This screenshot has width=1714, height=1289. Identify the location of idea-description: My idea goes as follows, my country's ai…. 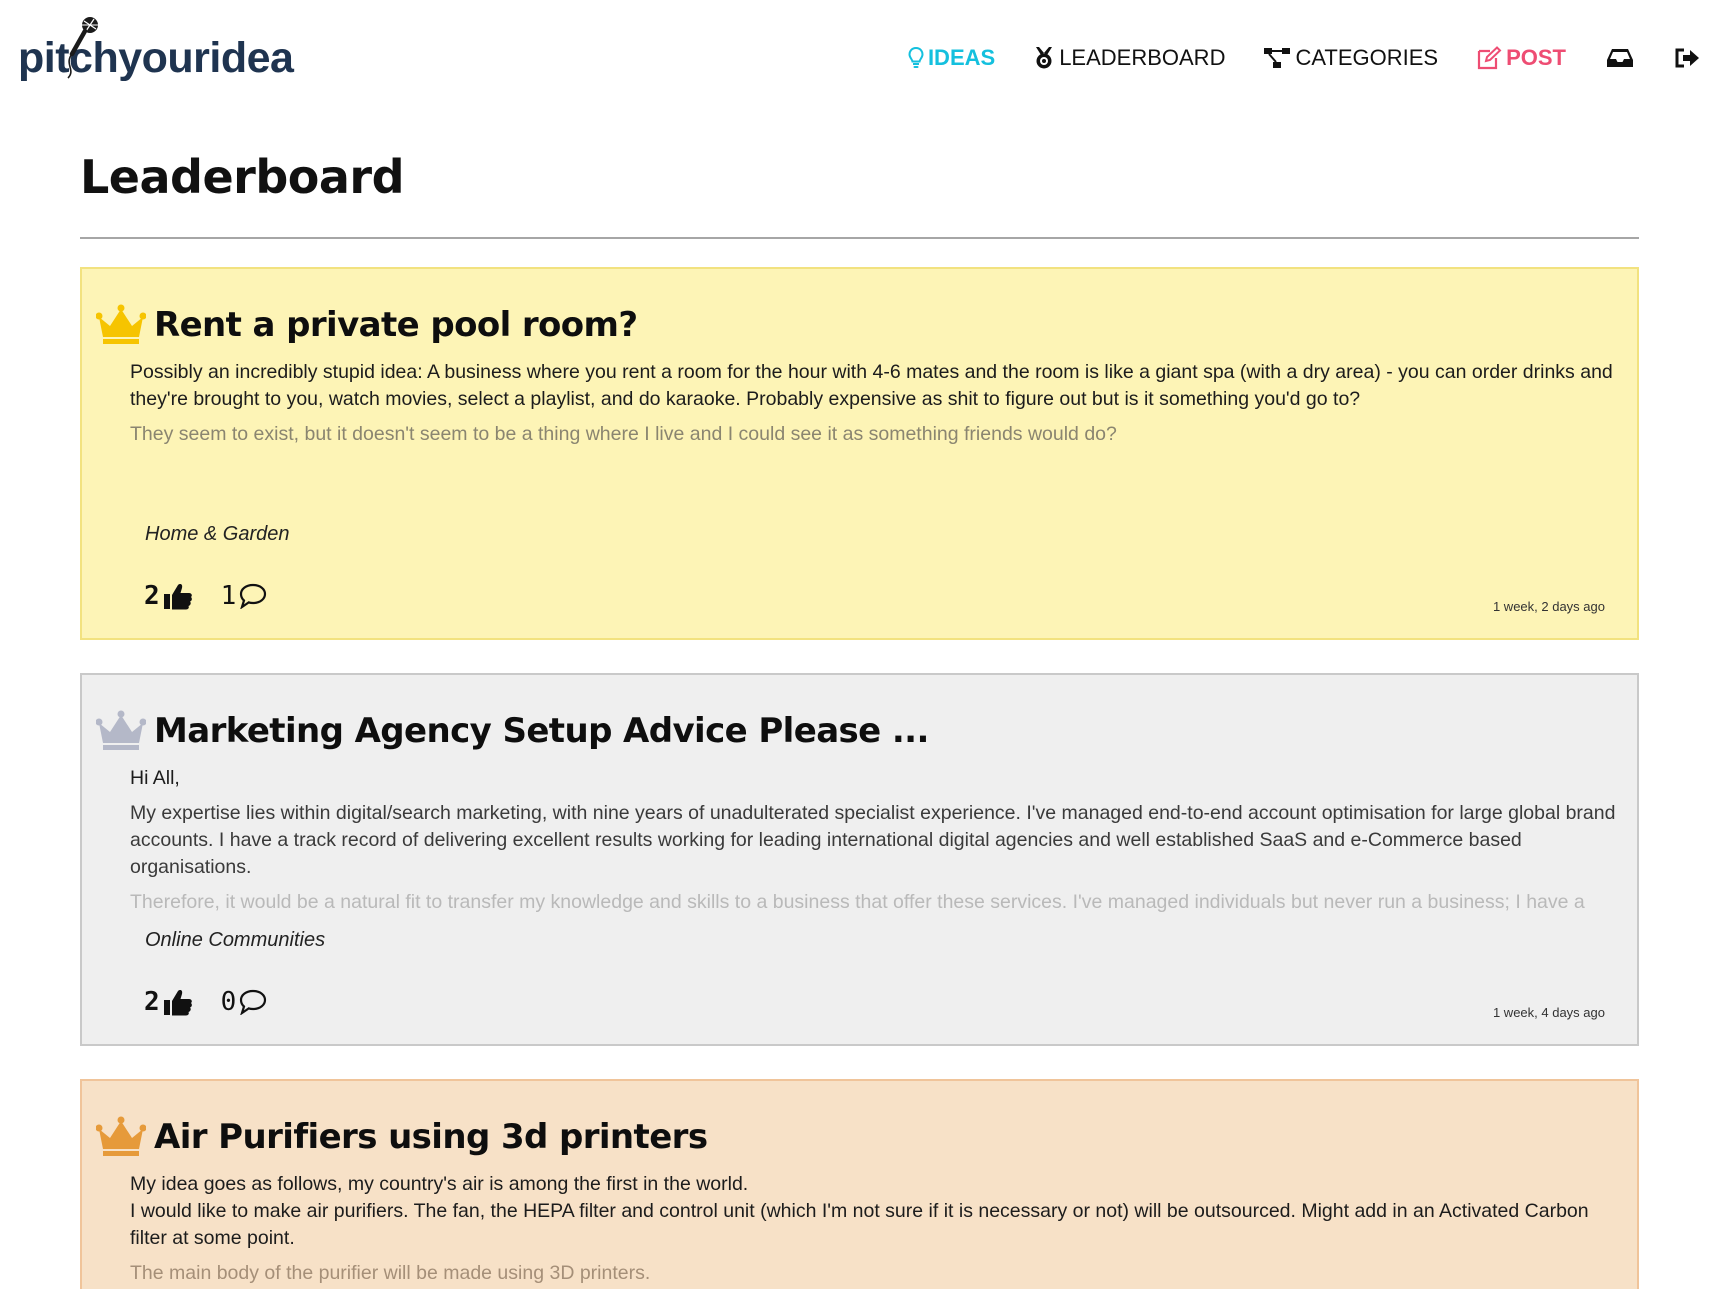
(880, 1230).